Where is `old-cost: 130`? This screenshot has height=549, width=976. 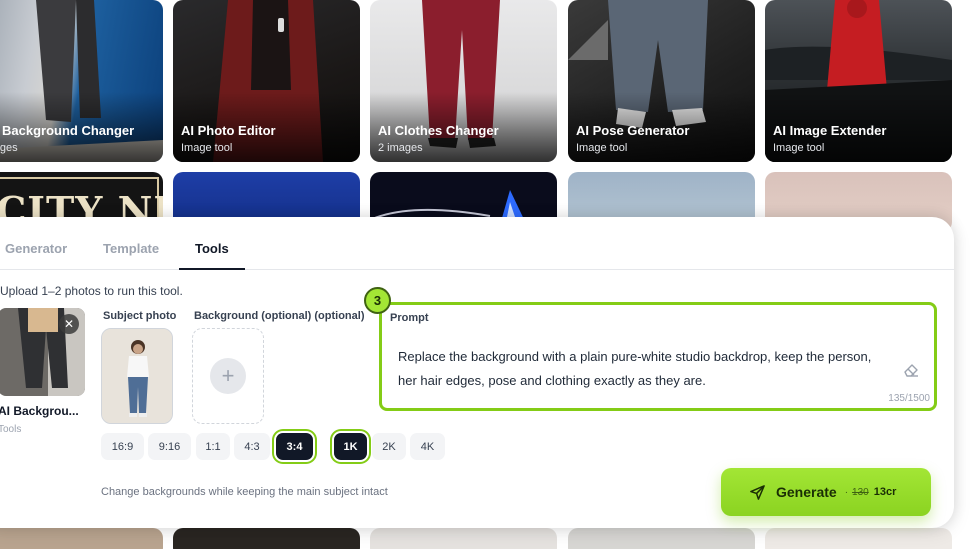
old-cost: 130 is located at coordinates (860, 492).